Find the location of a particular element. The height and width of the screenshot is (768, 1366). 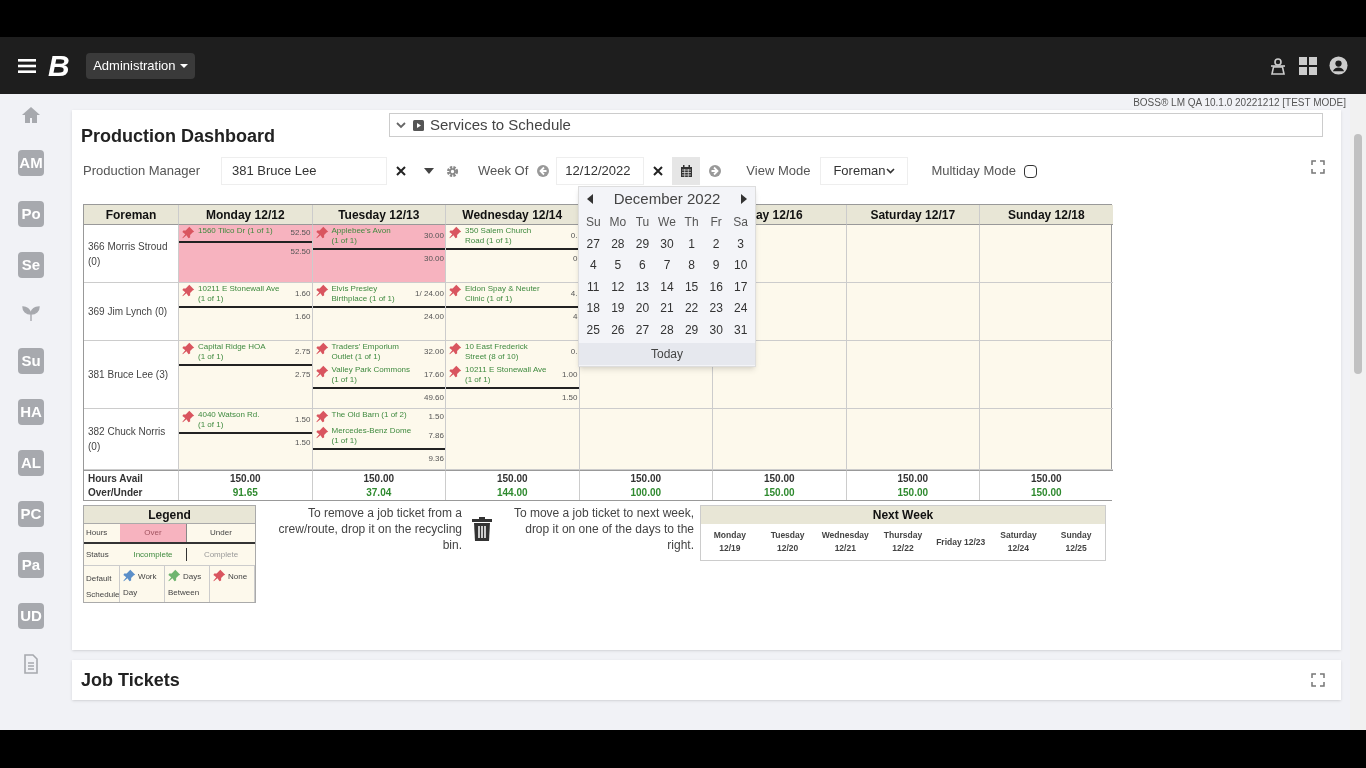

calendar-day: 6 is located at coordinates (642, 265).